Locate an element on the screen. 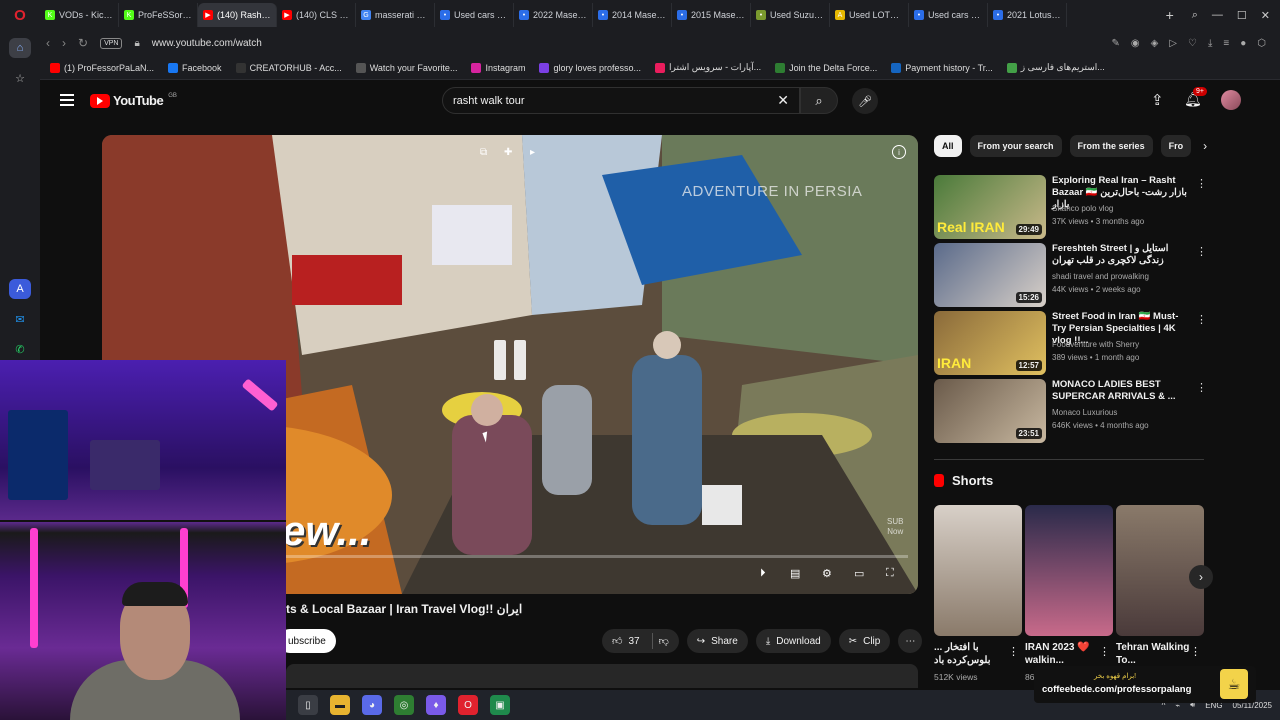  short-title: با افتخار ... بلوس‌کرده باد is located at coordinates (974, 654).